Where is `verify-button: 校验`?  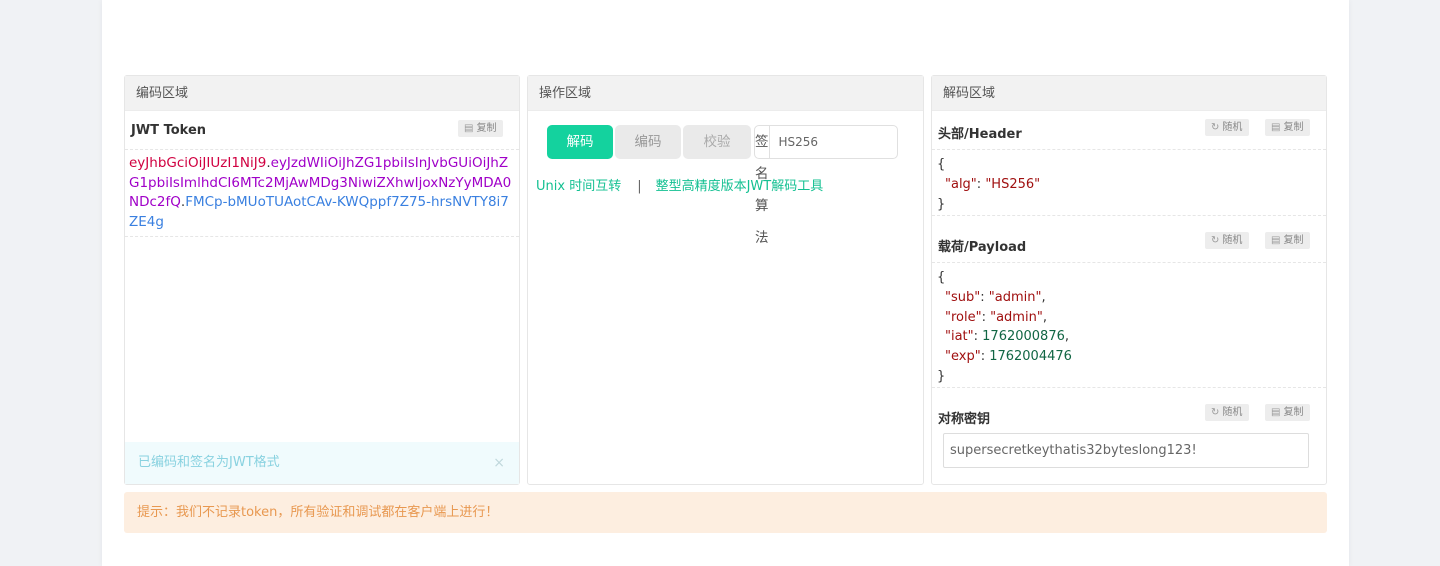 verify-button: 校验 is located at coordinates (717, 142).